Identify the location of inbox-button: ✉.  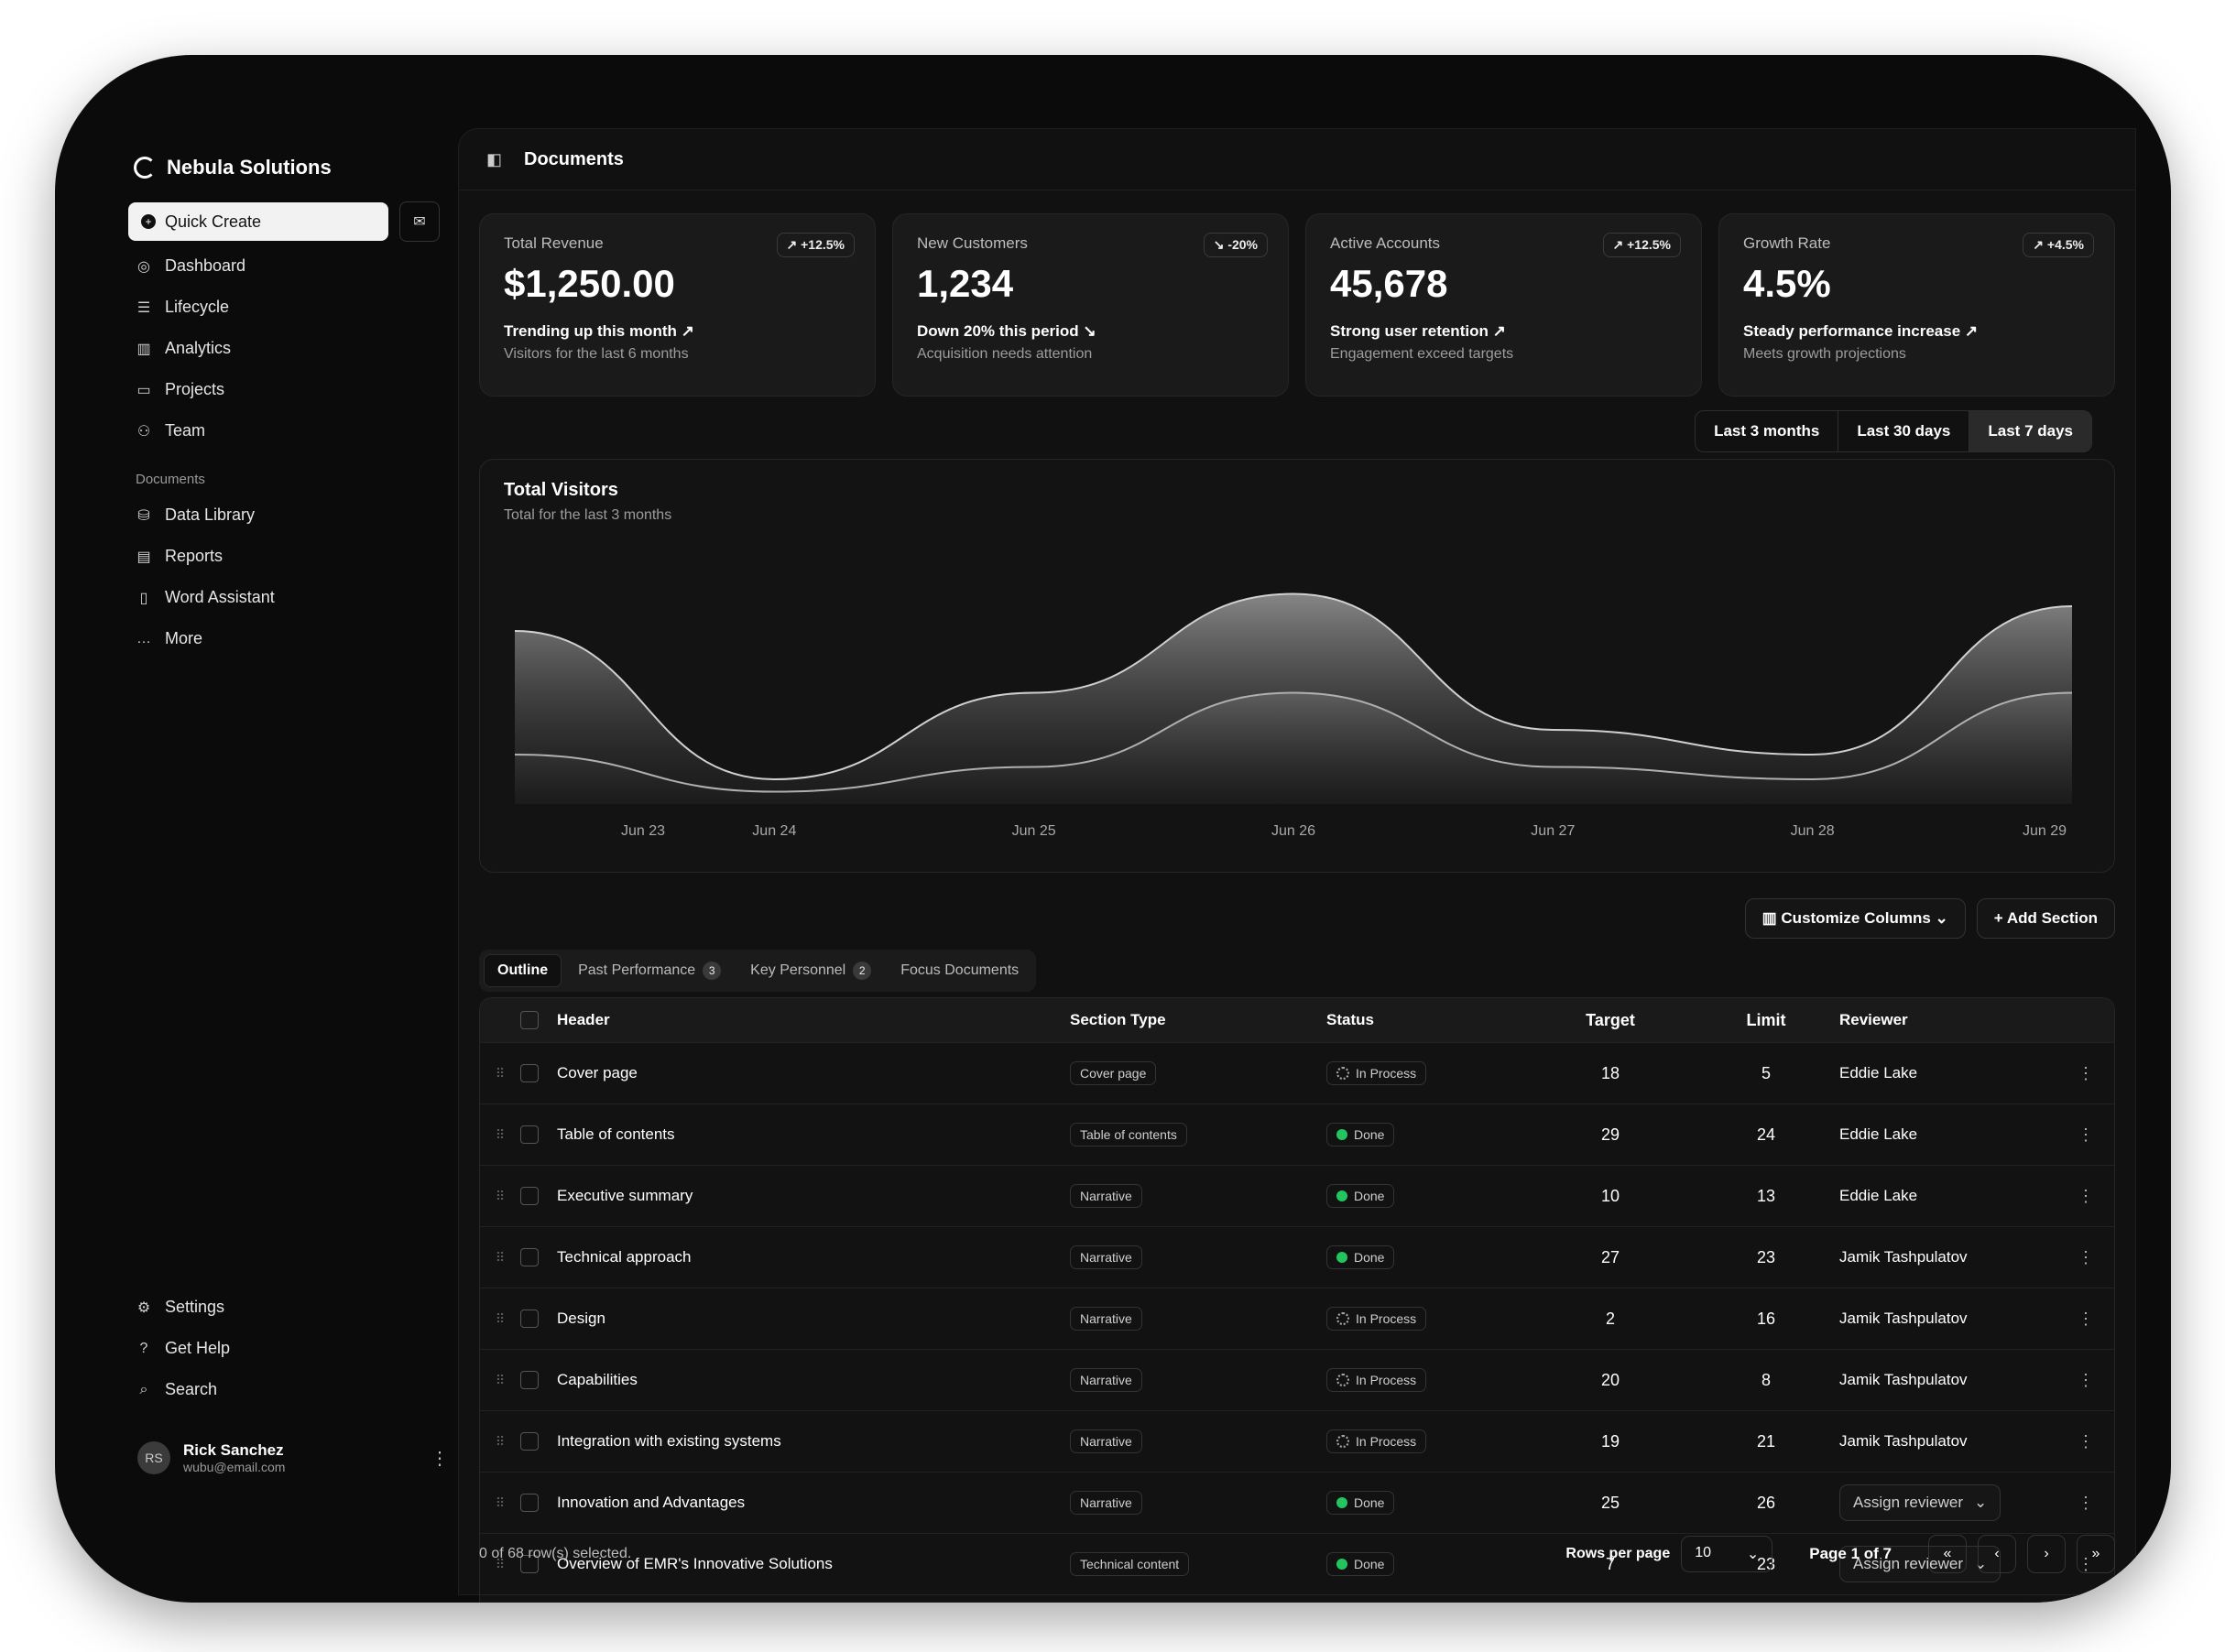
(419, 222).